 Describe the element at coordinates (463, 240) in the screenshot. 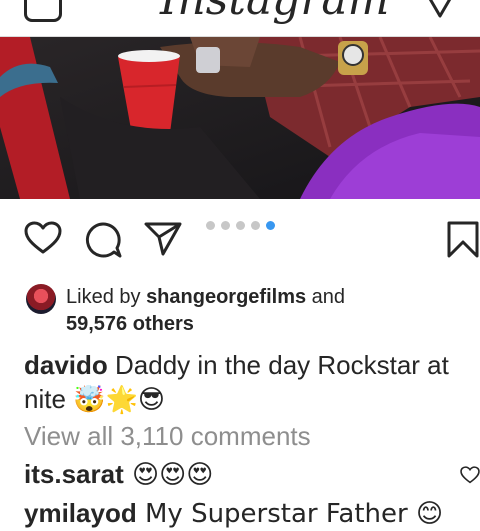

I see `bookmark-icon` at that location.